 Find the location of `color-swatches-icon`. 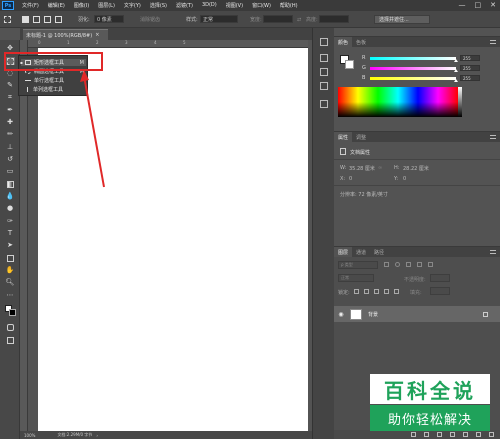

color-swatches-icon is located at coordinates (11, 311).